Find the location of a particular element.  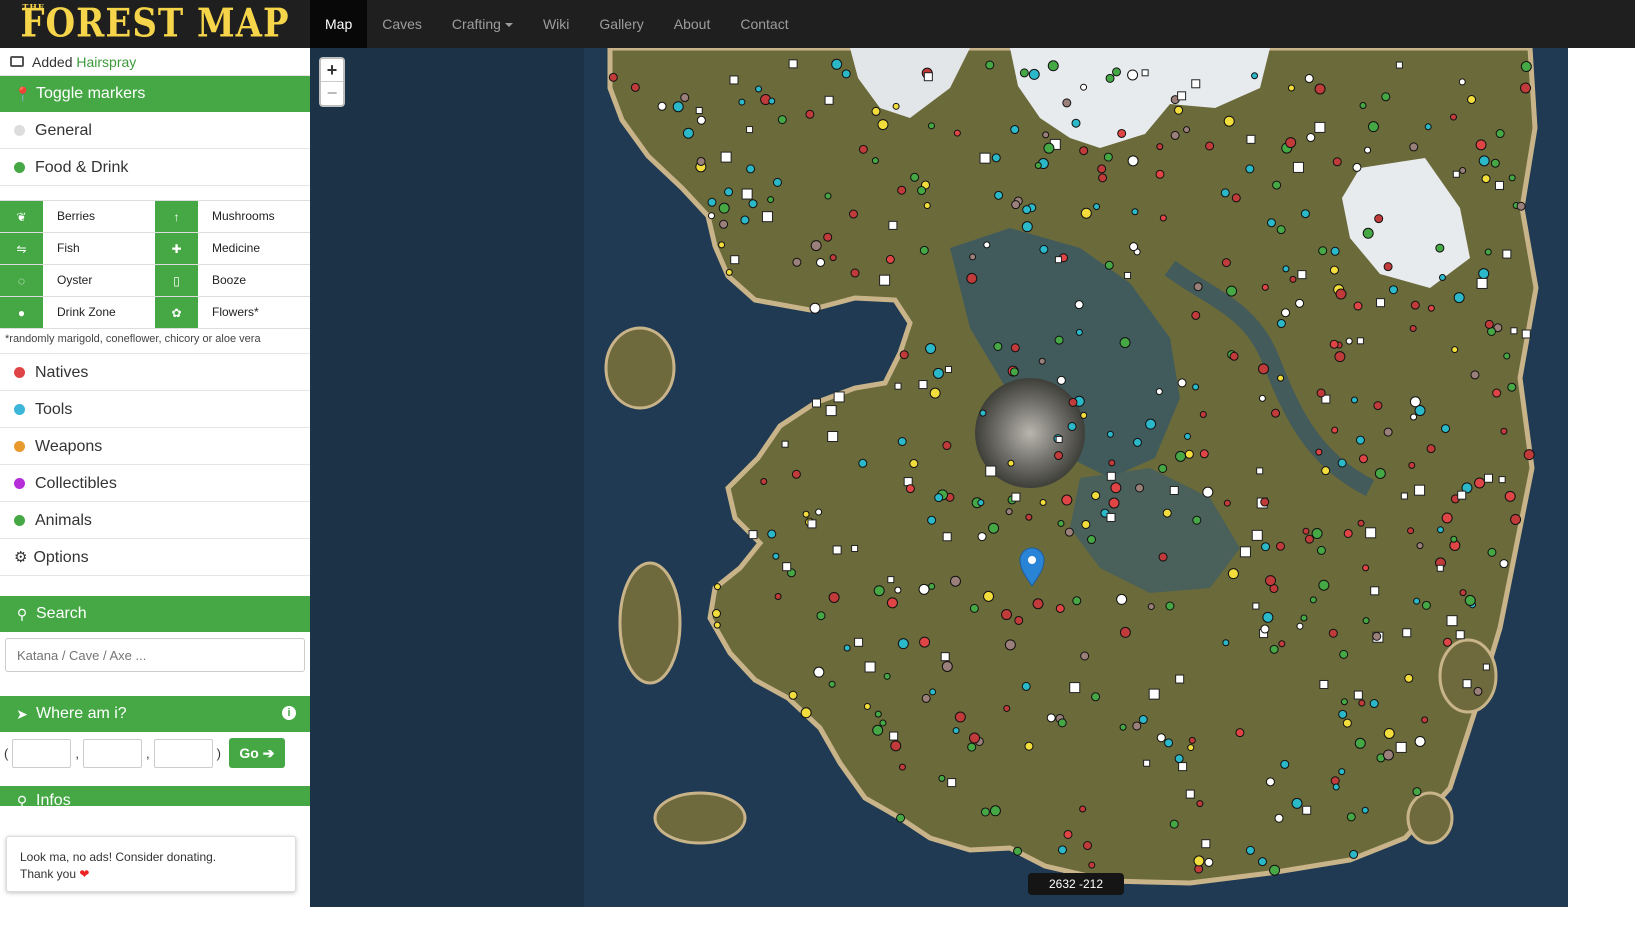

site-logo: THE FOREST MAP is located at coordinates (155, 24).